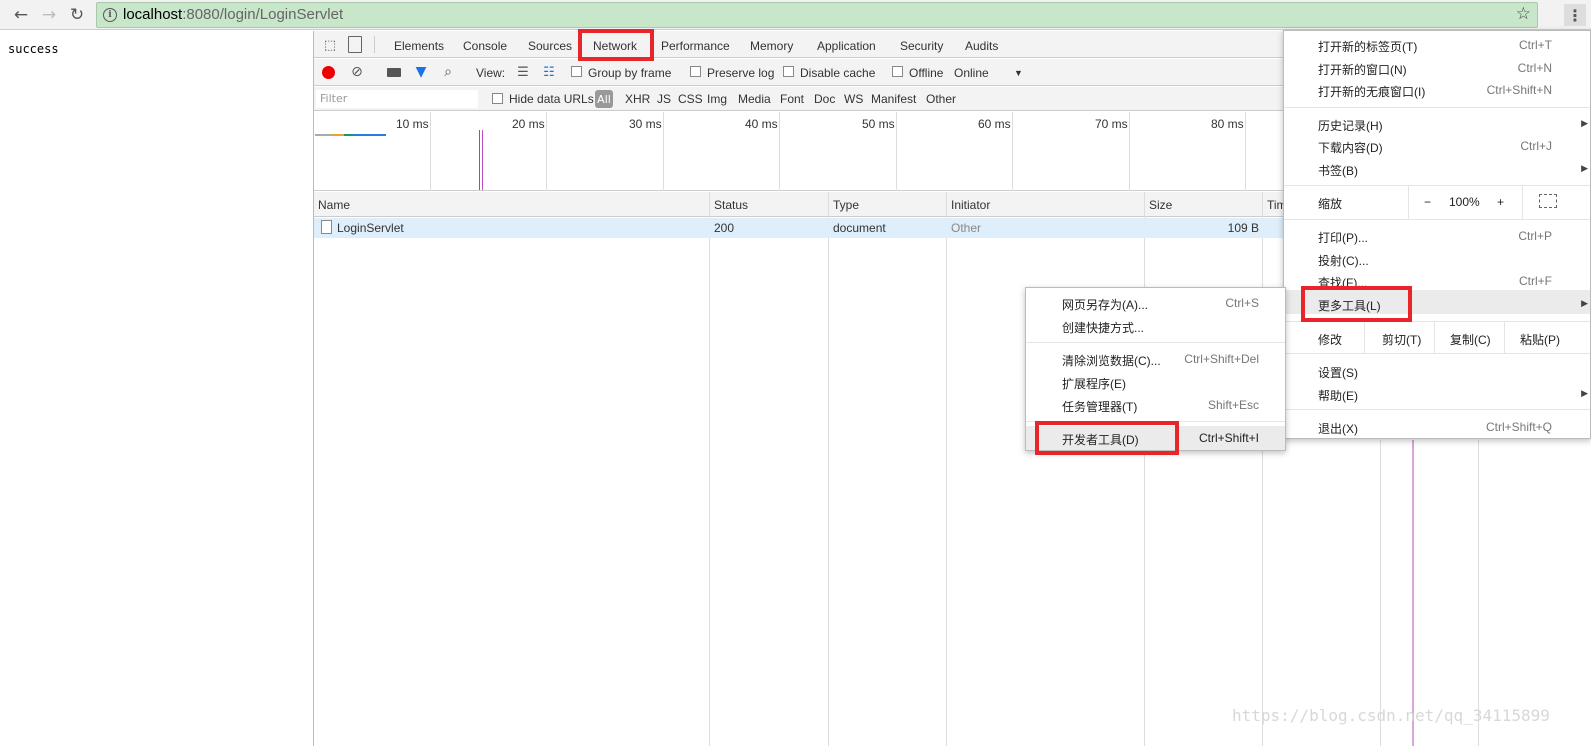  I want to click on row-initiator: Other, so click(966, 228).